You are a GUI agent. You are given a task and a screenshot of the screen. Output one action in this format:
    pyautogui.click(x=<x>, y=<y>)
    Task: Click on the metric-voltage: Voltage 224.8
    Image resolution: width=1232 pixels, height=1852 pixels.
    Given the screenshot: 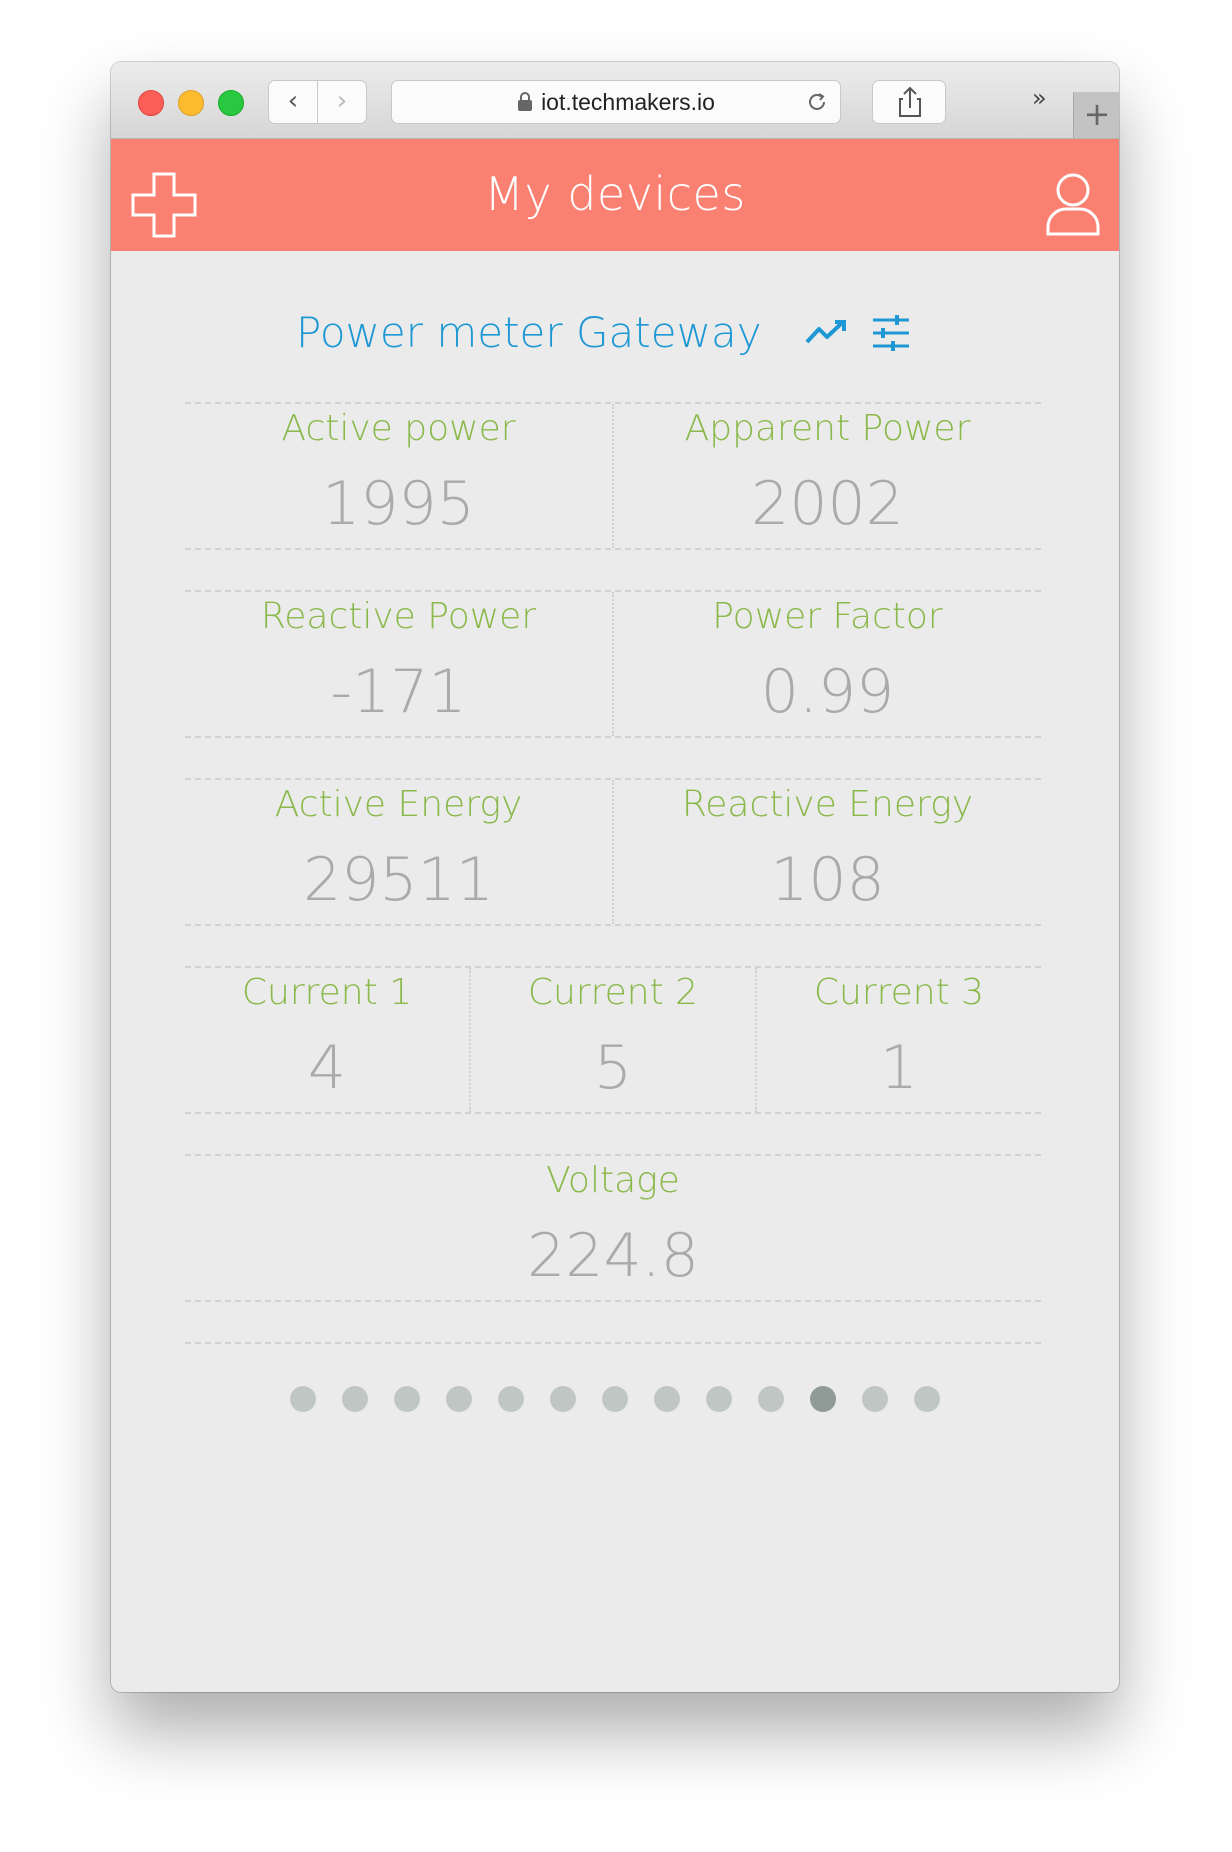 What is the action you would take?
    pyautogui.click(x=613, y=1228)
    